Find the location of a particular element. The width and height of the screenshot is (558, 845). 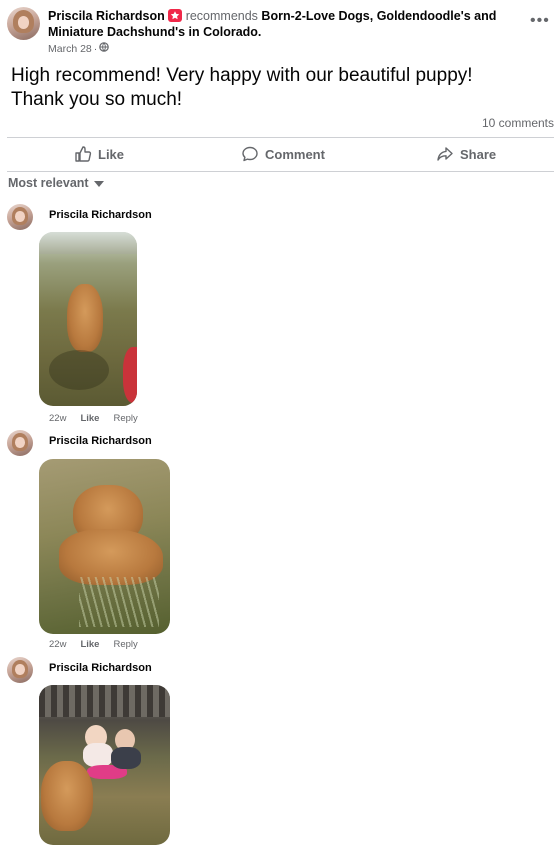

more-icon: ••• is located at coordinates (540, 21).